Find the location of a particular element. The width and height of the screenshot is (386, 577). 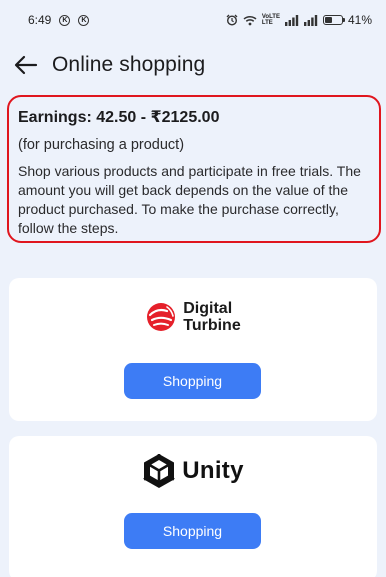

unity-logo: Unity is located at coordinates (193, 471).